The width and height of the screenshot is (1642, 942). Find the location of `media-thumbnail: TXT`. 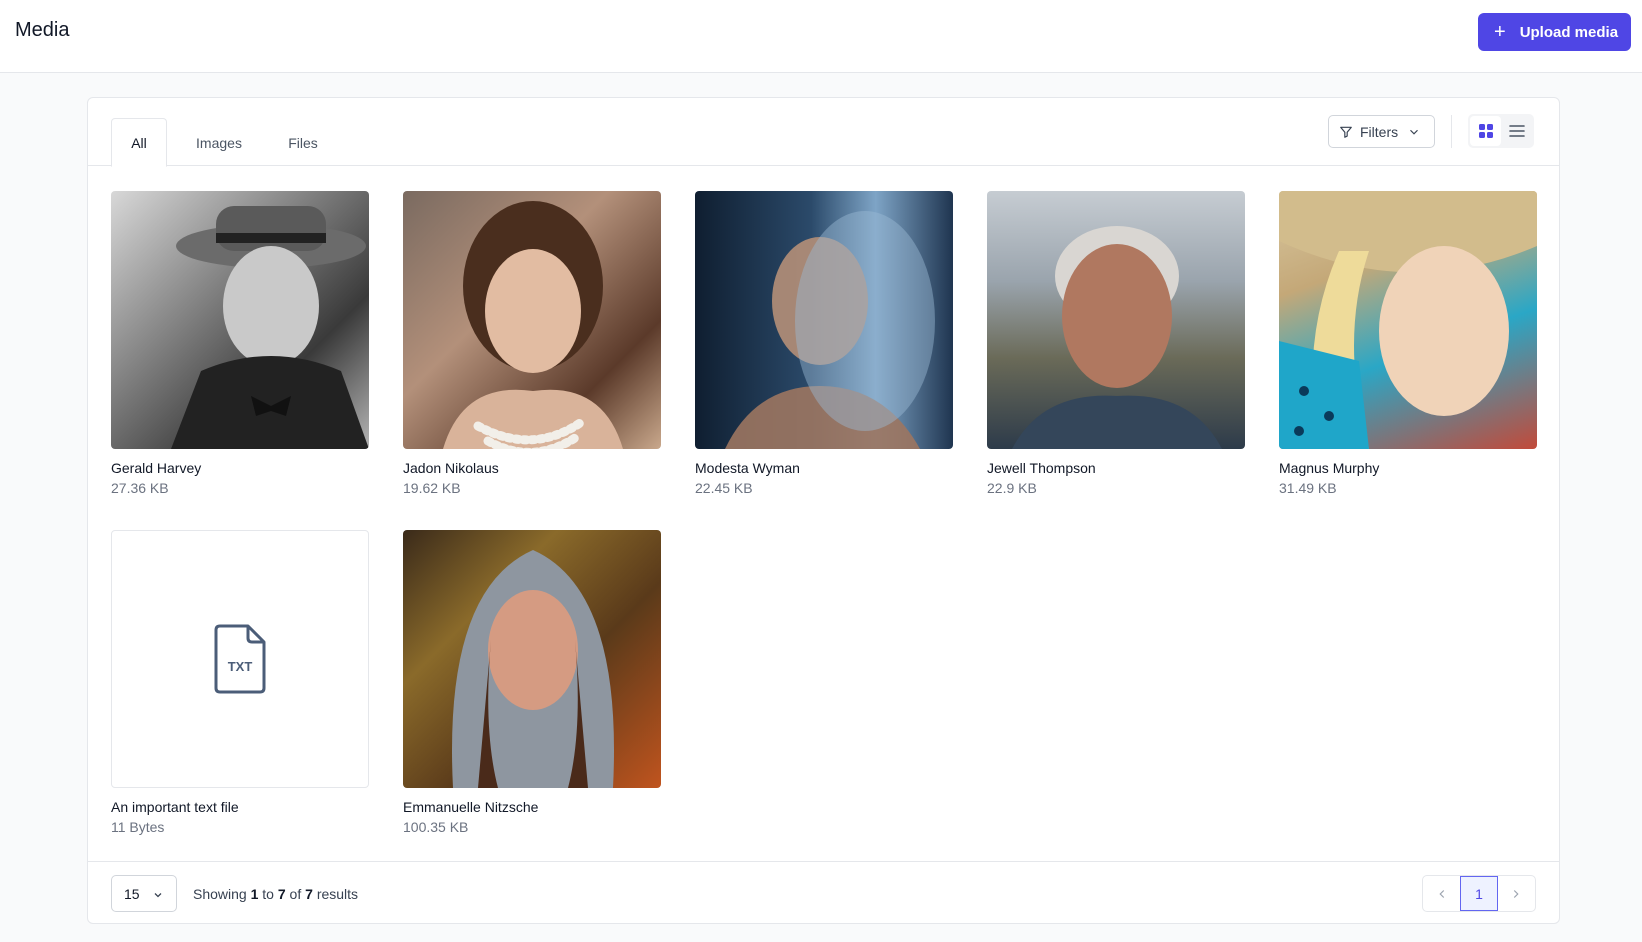

media-thumbnail: TXT is located at coordinates (240, 659).